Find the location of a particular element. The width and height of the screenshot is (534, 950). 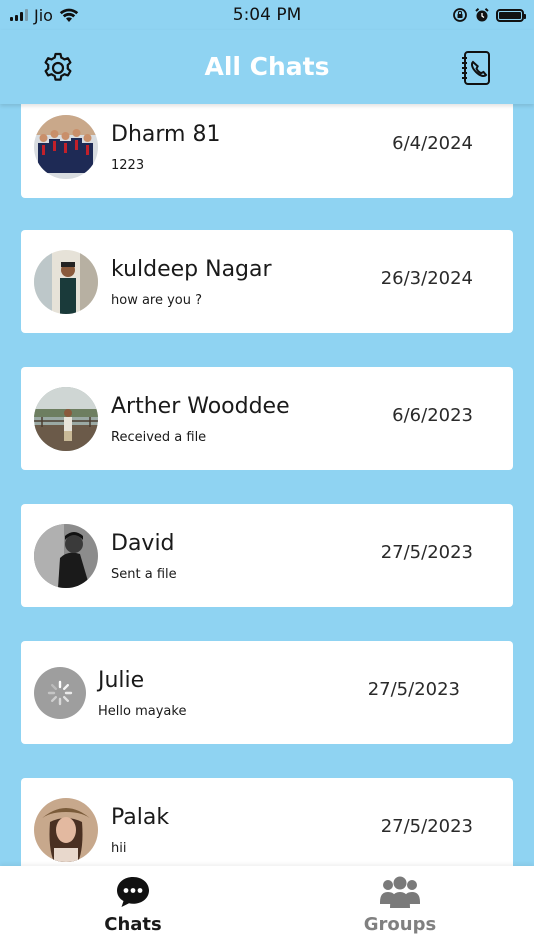

chat-item-arther-wooddee: Arther Wooddee Received a file 6/6/2023 is located at coordinates (267, 418).